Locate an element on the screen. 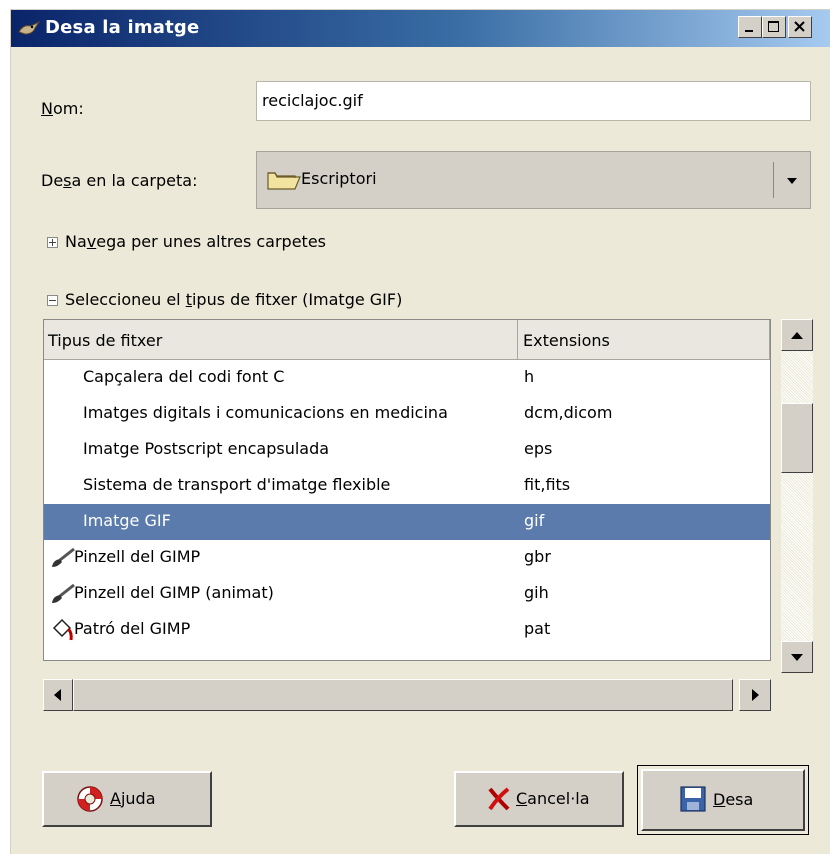  folder-value: Escriptori is located at coordinates (339, 178).